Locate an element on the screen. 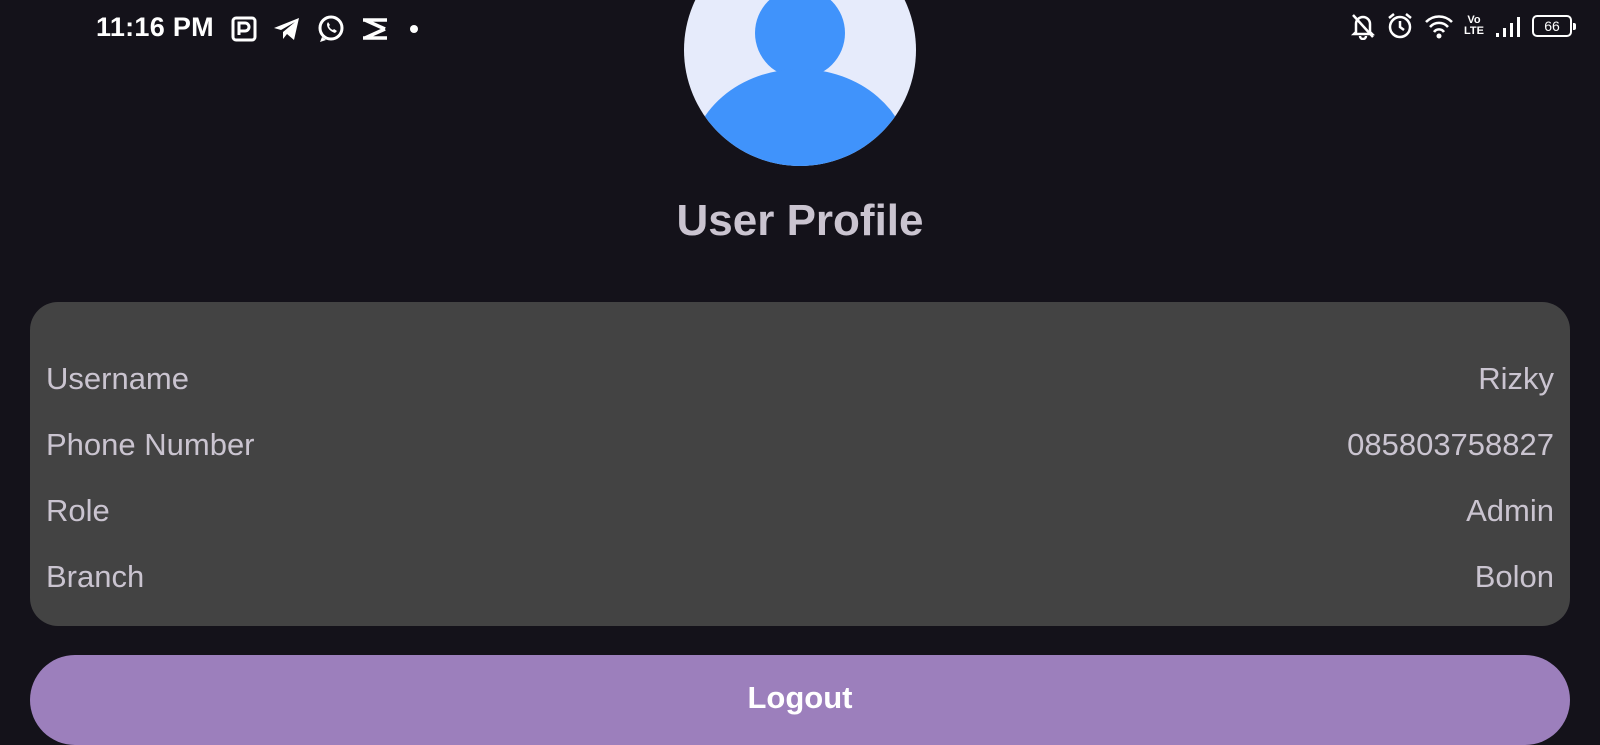 This screenshot has width=1600, height=745. volte-icon: Vo LTE is located at coordinates (1474, 26).